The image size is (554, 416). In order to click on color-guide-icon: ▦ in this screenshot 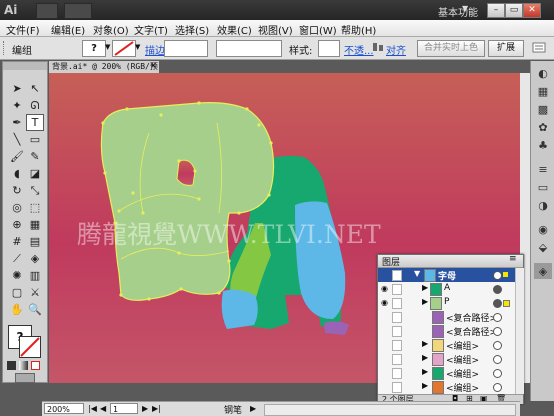, I will do `click(543, 91)`.